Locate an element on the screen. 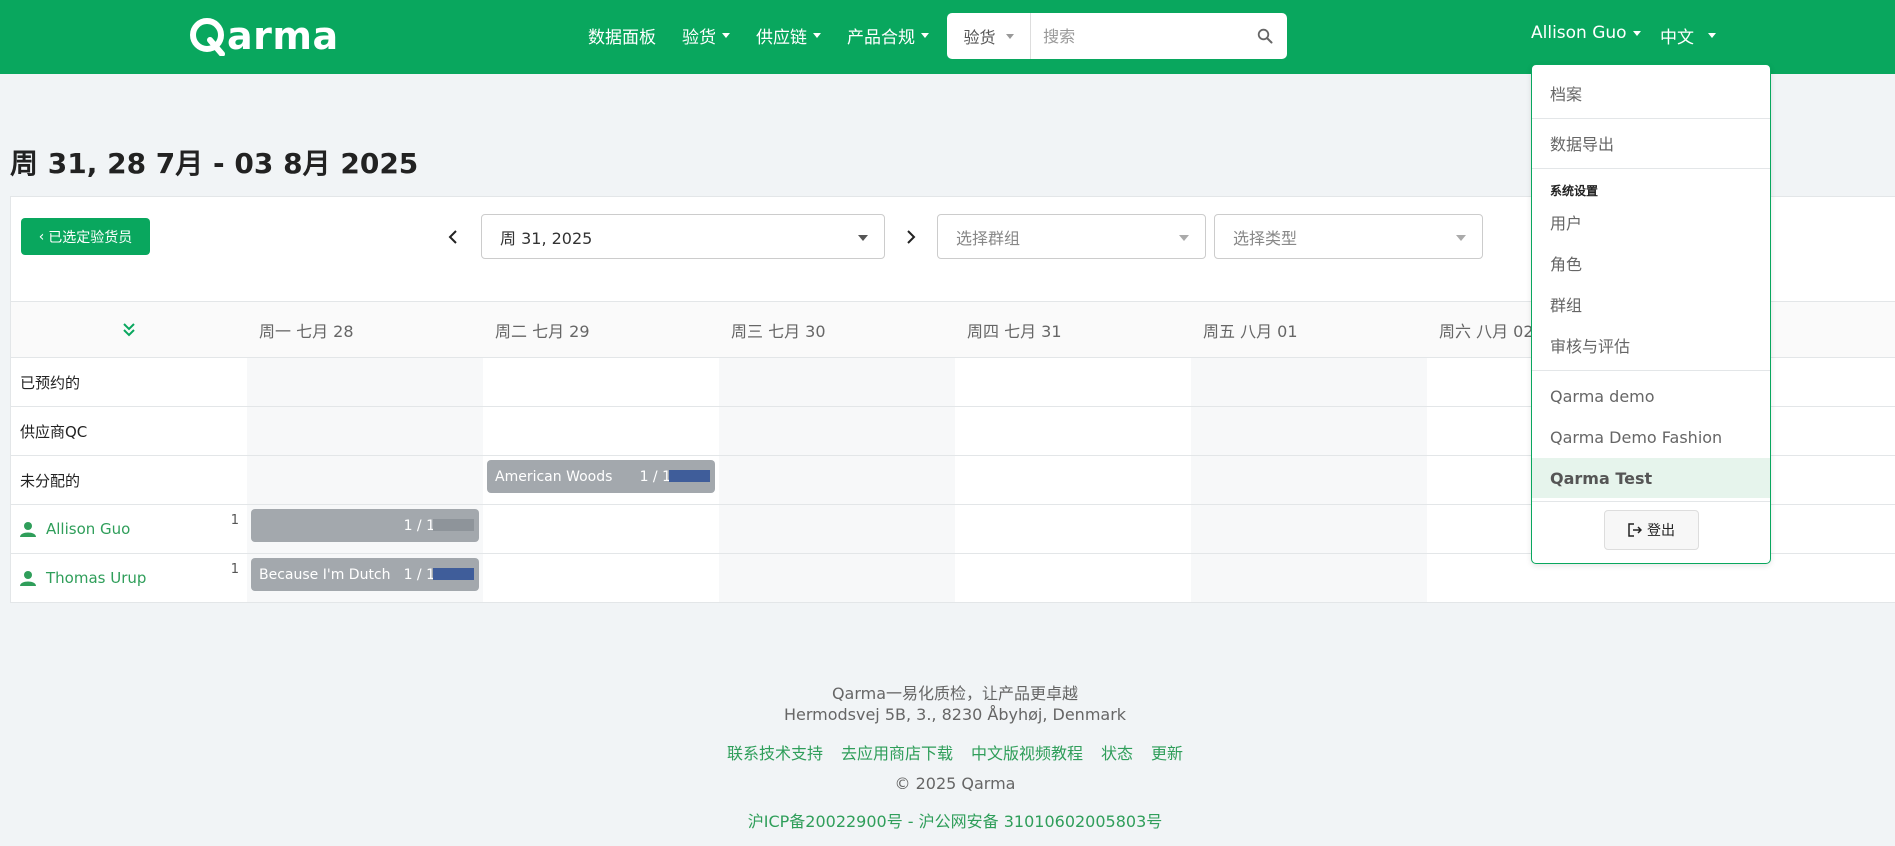 The width and height of the screenshot is (1895, 846). footer-link-app-store: 去应用商店下载 is located at coordinates (897, 752).